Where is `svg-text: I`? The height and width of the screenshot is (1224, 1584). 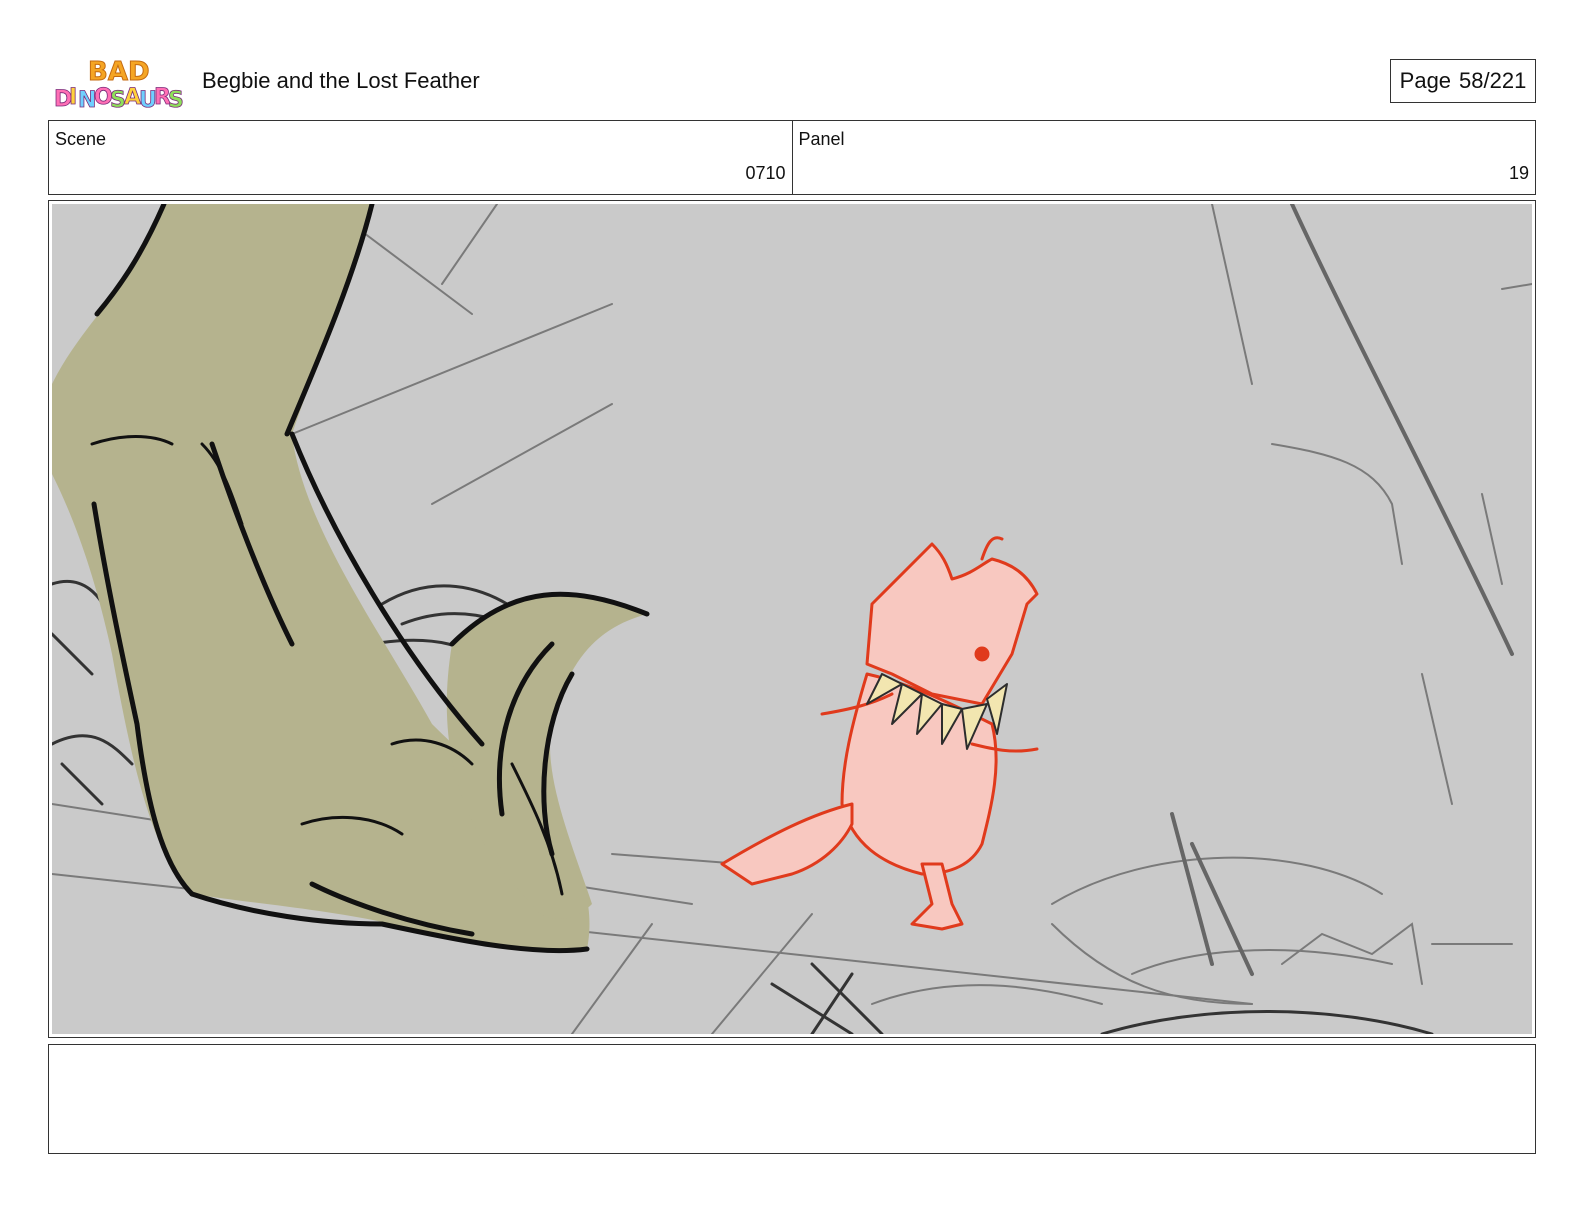
svg-text: I is located at coordinates (73, 97).